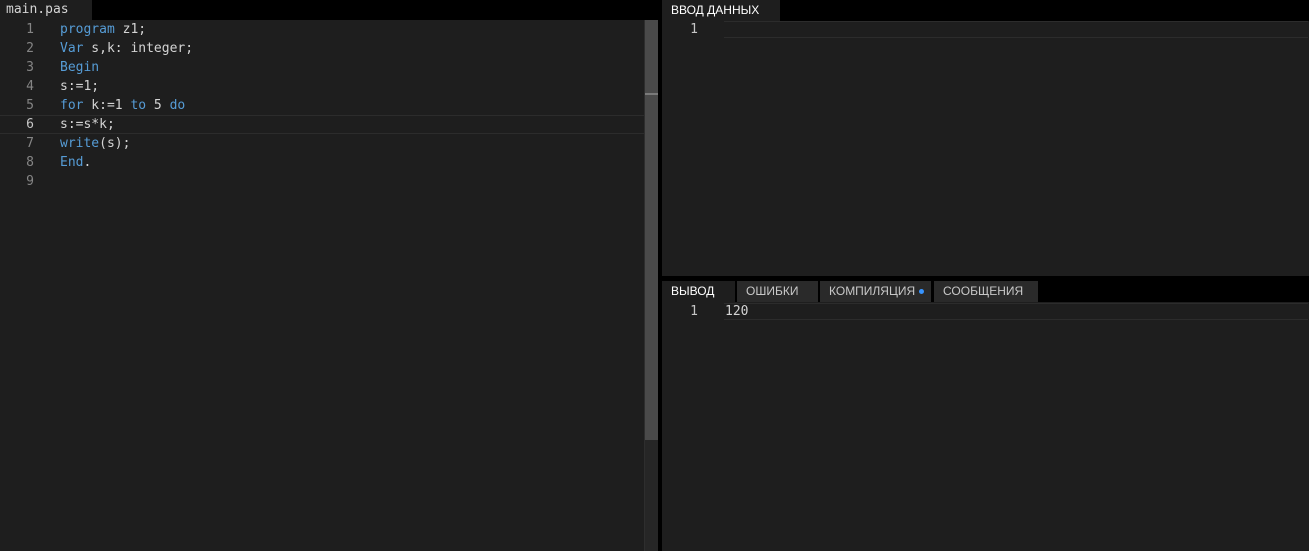 The height and width of the screenshot is (551, 1309). What do you see at coordinates (138, 105) in the screenshot?
I see `keyword-token: to` at bounding box center [138, 105].